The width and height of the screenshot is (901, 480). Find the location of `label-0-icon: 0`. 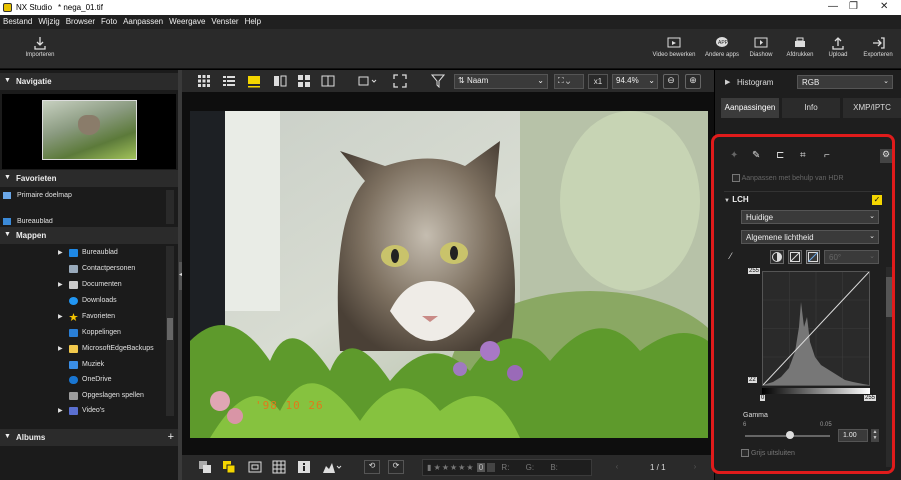

label-0-icon: 0 is located at coordinates (481, 467).